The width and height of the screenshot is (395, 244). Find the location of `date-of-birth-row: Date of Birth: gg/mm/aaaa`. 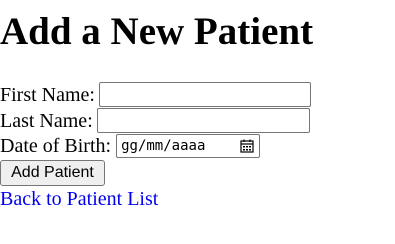

date-of-birth-row: Date of Birth: gg/mm/aaaa is located at coordinates (130, 146).